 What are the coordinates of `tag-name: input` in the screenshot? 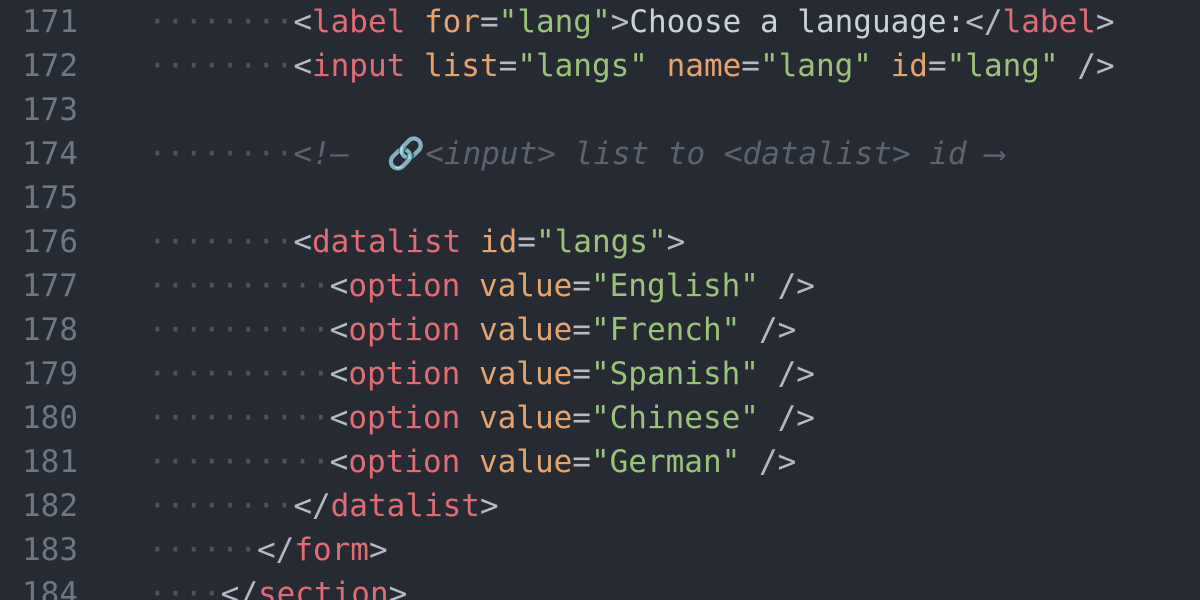 It's located at (358, 66).